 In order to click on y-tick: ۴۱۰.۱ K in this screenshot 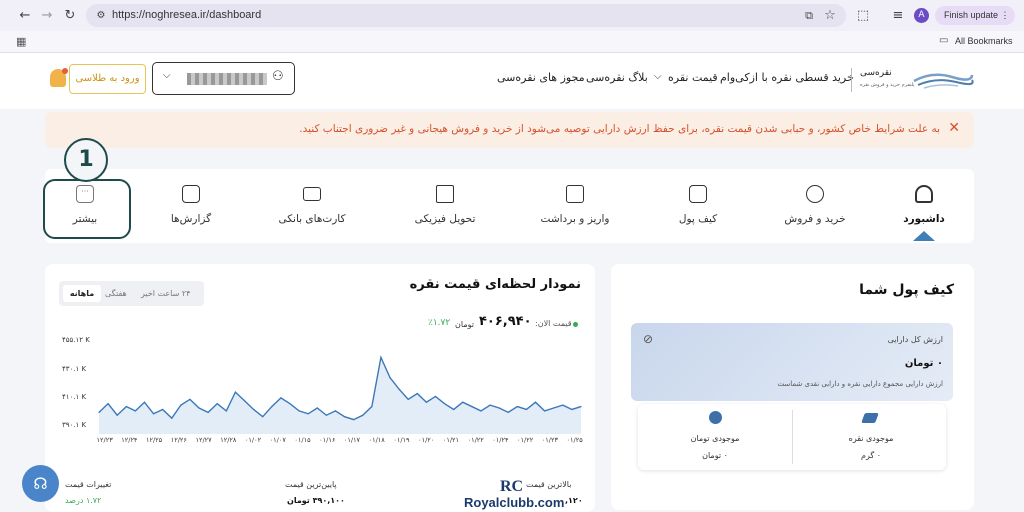, I will do `click(74, 397)`.